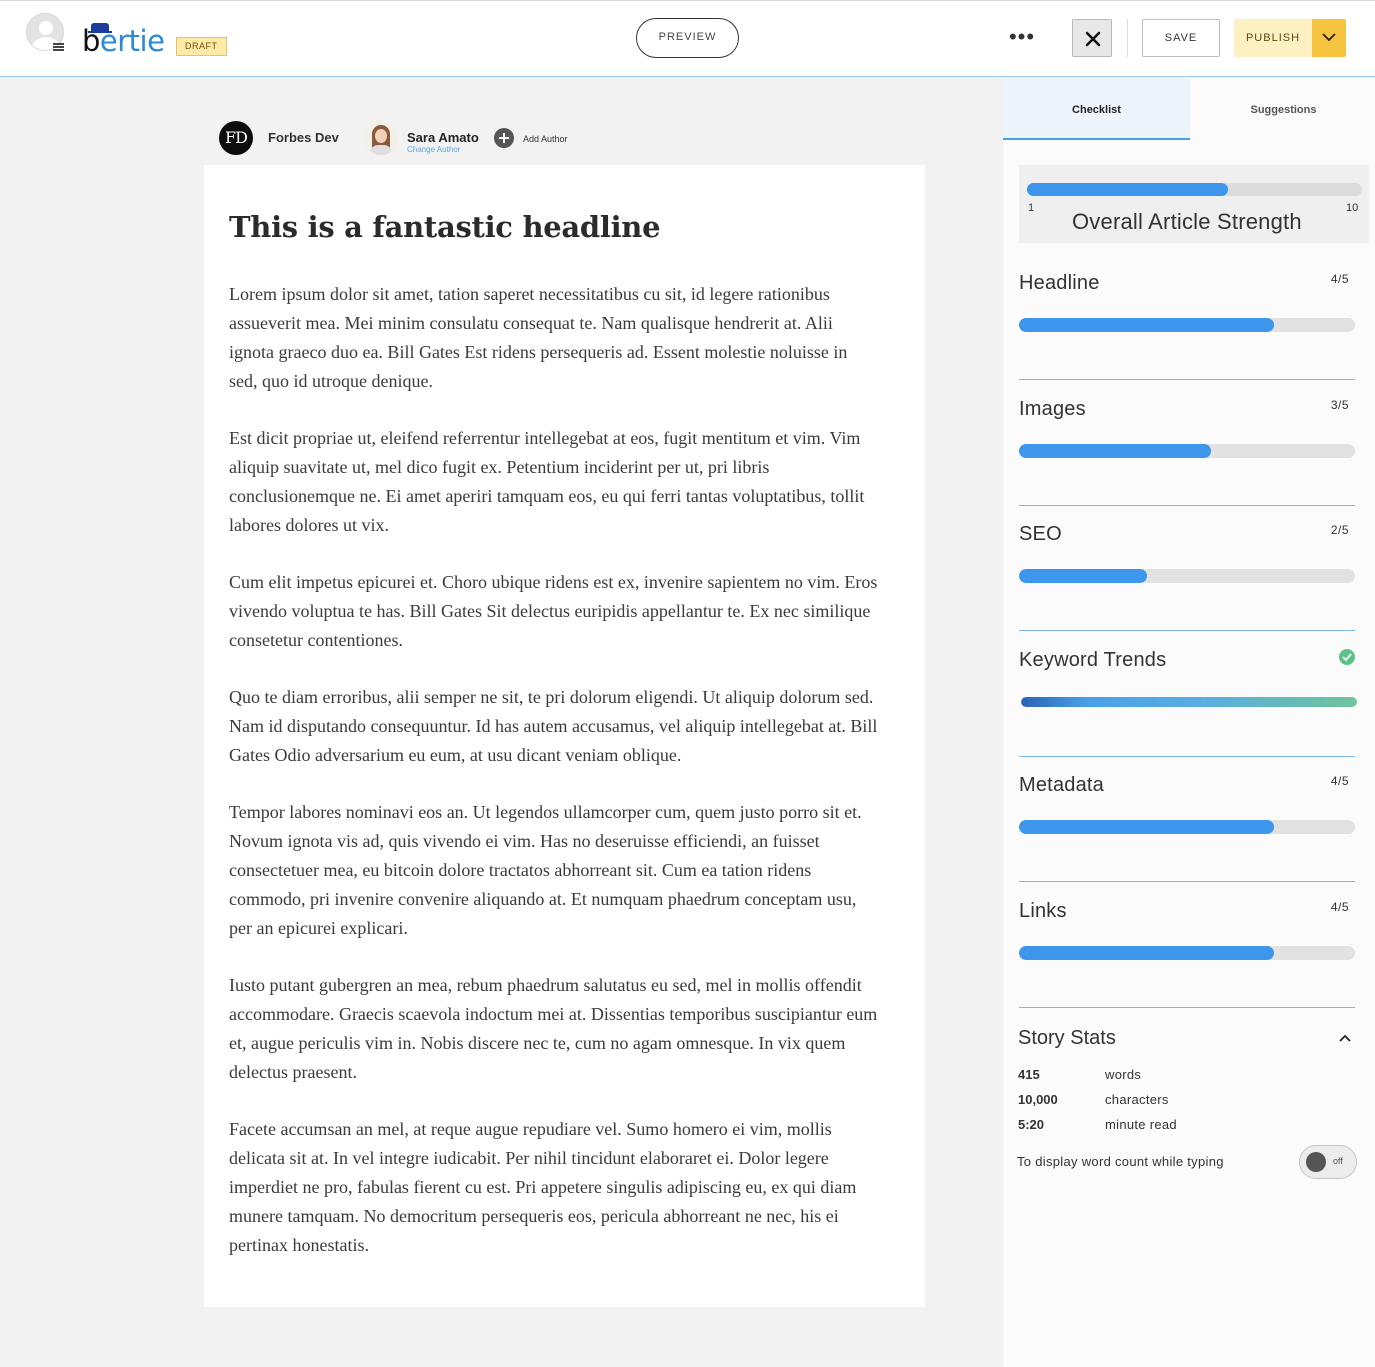  Describe the element at coordinates (1029, 1074) in the screenshot. I see `stat-value: 415` at that location.